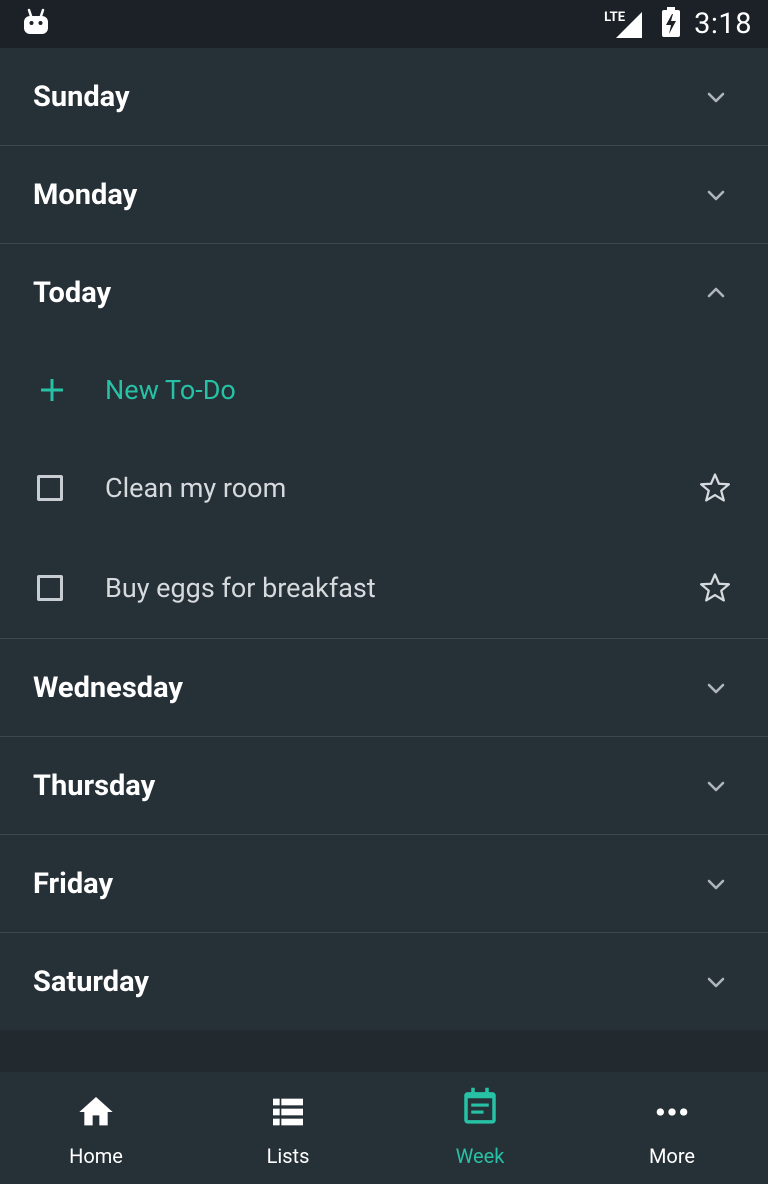 This screenshot has width=768, height=1184. What do you see at coordinates (723, 24) in the screenshot?
I see `clock: 3:18` at bounding box center [723, 24].